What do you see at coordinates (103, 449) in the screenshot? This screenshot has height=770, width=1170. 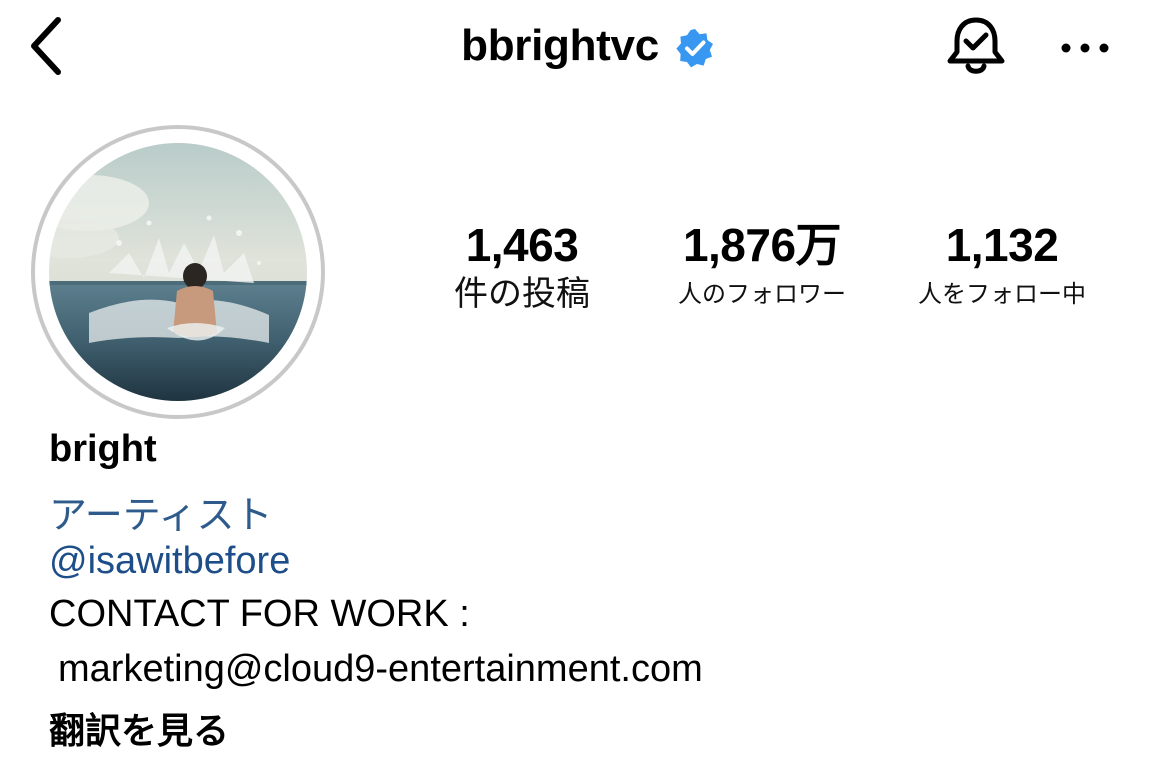 I see `display-name: bright` at bounding box center [103, 449].